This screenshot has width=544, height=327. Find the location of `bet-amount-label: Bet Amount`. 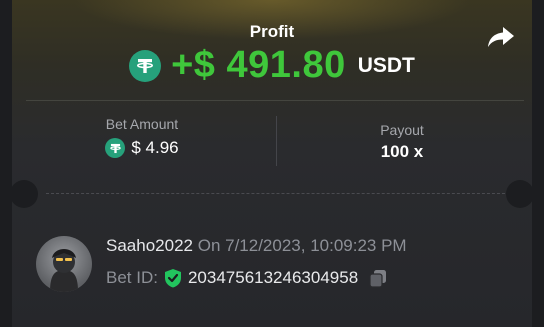

bet-amount-label: Bet Amount is located at coordinates (142, 124).